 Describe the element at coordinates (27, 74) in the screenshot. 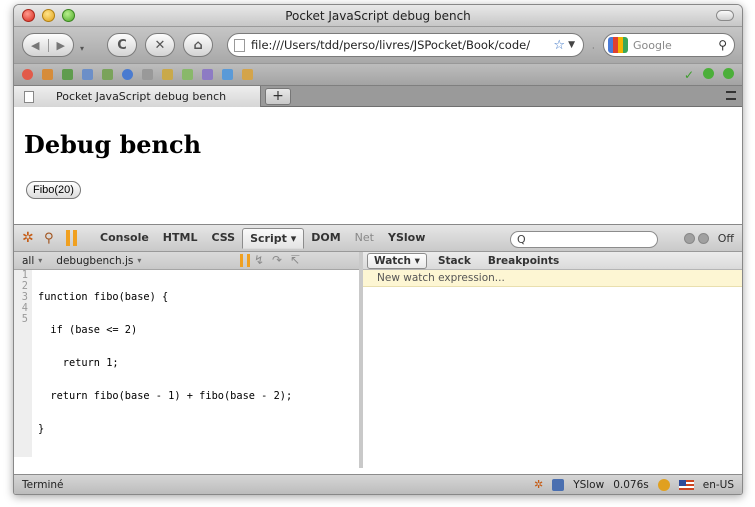

I see `block-icon` at that location.